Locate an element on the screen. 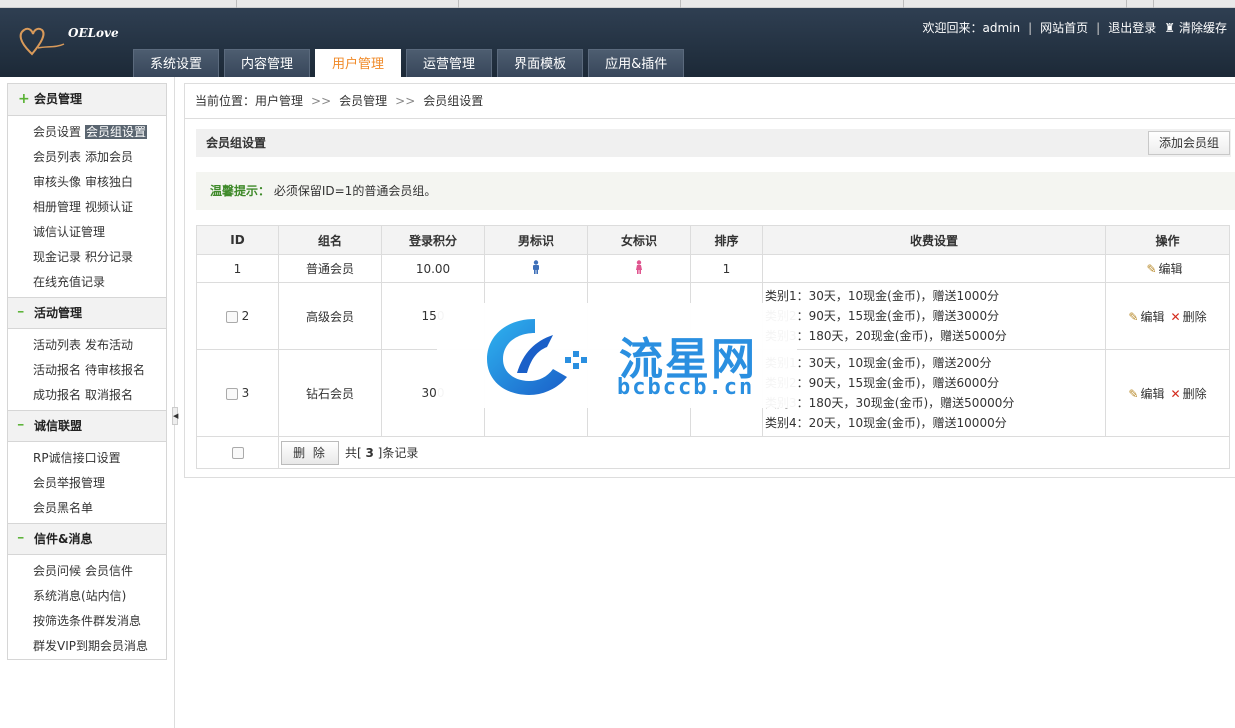 This screenshot has width=1235, height=728. sidebar-row: 会员问候 会员信件 is located at coordinates (87, 571).